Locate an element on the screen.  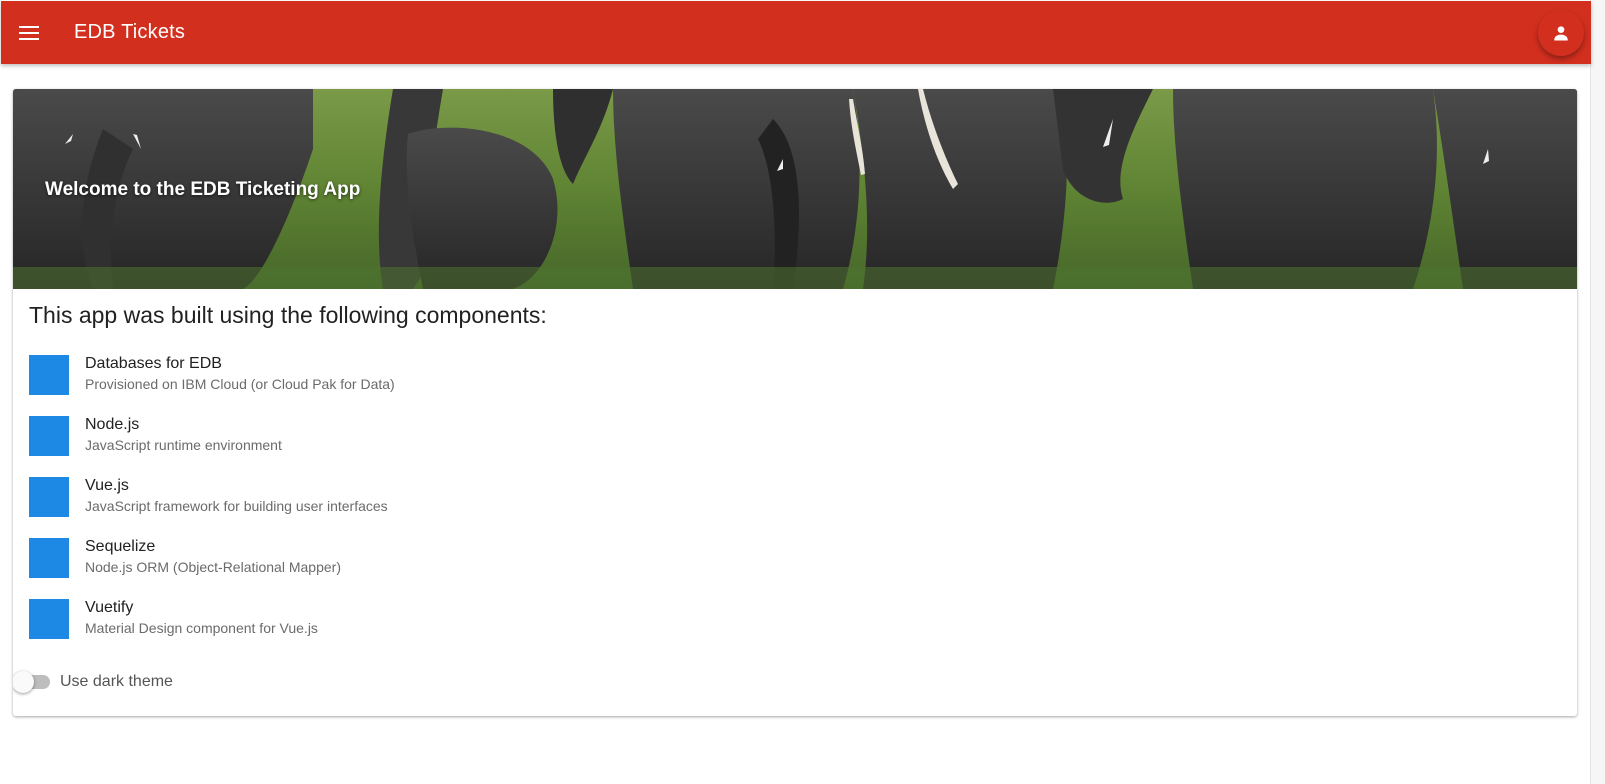
app-bar: EDB Tickets is located at coordinates (796, 32).